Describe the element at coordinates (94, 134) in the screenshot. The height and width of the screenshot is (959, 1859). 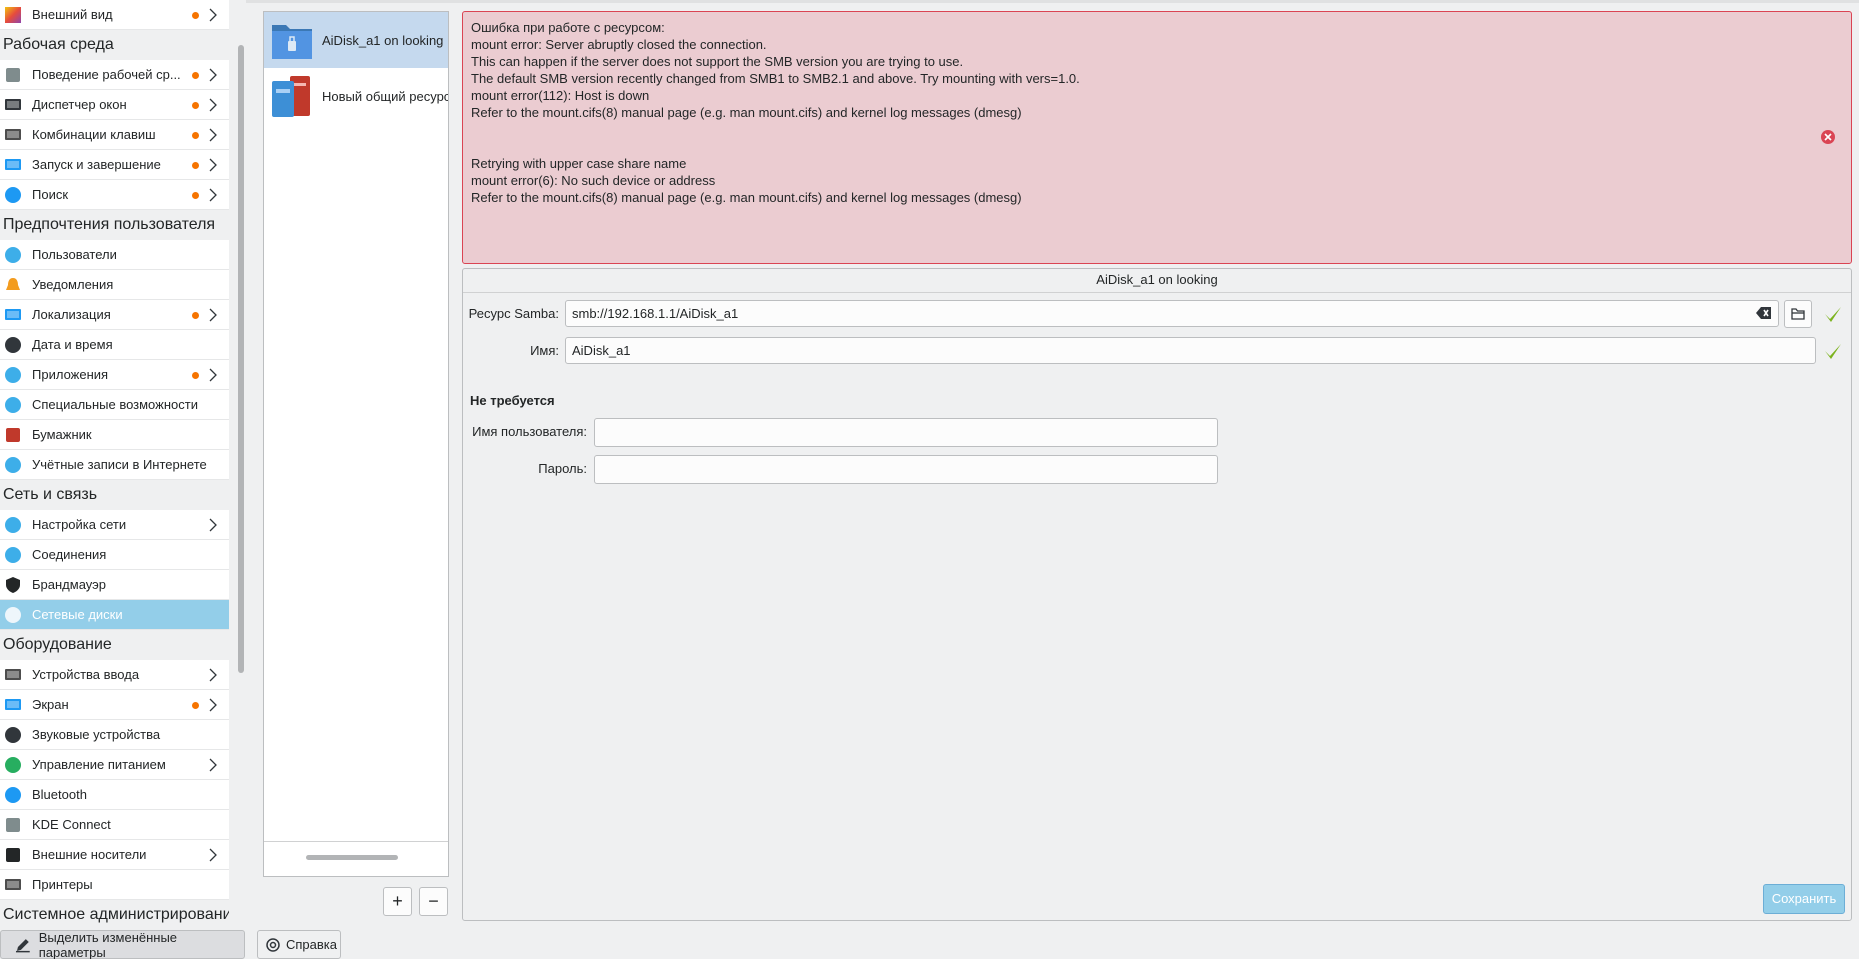
I see `sidebar-item-label: Комбинации клавиш` at that location.